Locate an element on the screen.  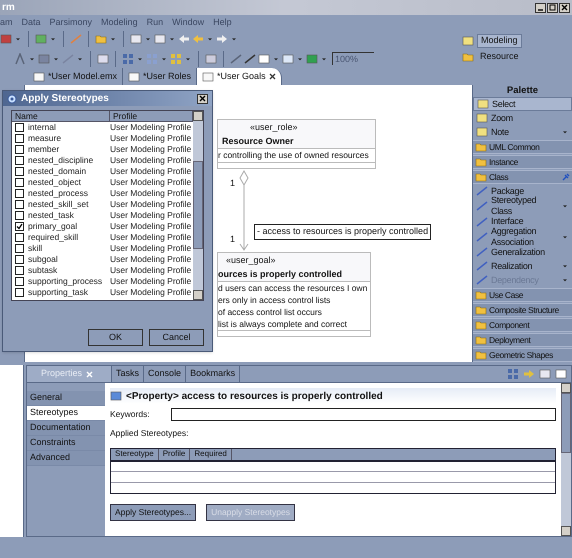
frame-icon is located at coordinates (211, 58).